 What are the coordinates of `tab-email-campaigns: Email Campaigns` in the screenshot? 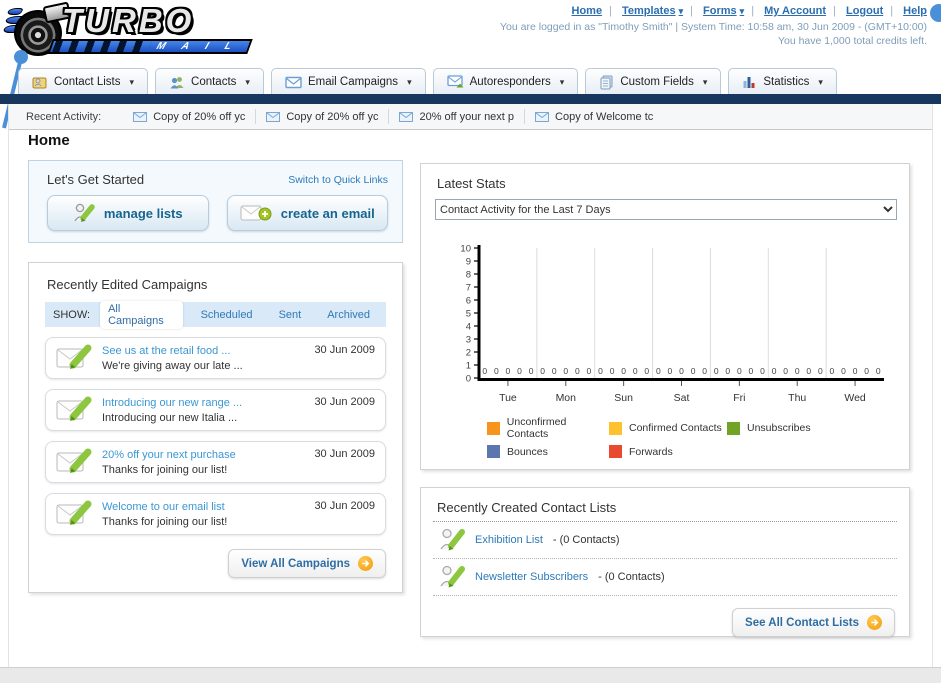 It's located at (348, 81).